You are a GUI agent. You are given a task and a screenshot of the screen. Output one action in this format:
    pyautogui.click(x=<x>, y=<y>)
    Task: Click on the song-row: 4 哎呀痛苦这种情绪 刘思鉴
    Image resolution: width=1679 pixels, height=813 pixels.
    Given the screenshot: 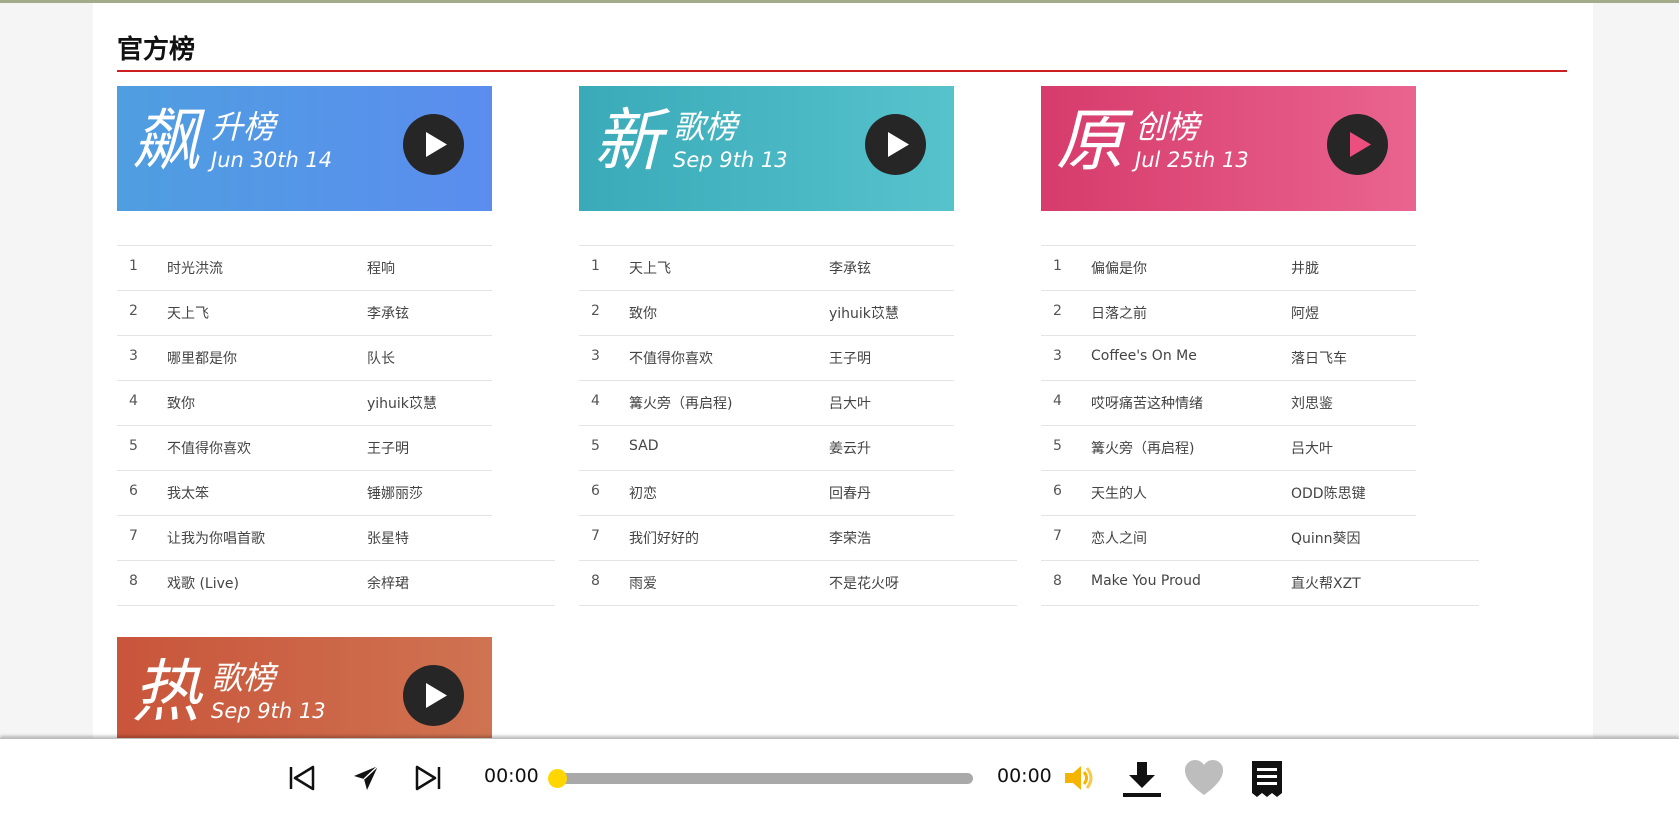 What is the action you would take?
    pyautogui.click(x=1228, y=402)
    